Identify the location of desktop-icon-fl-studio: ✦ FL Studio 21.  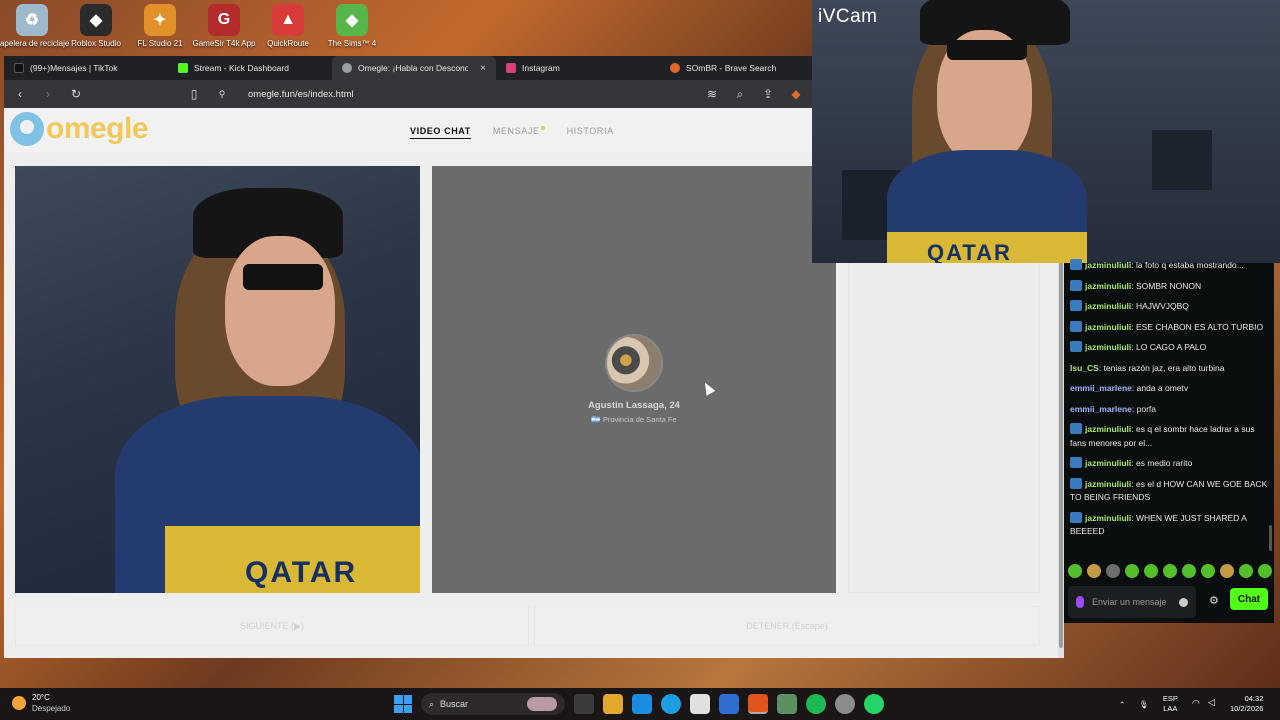
(160, 28).